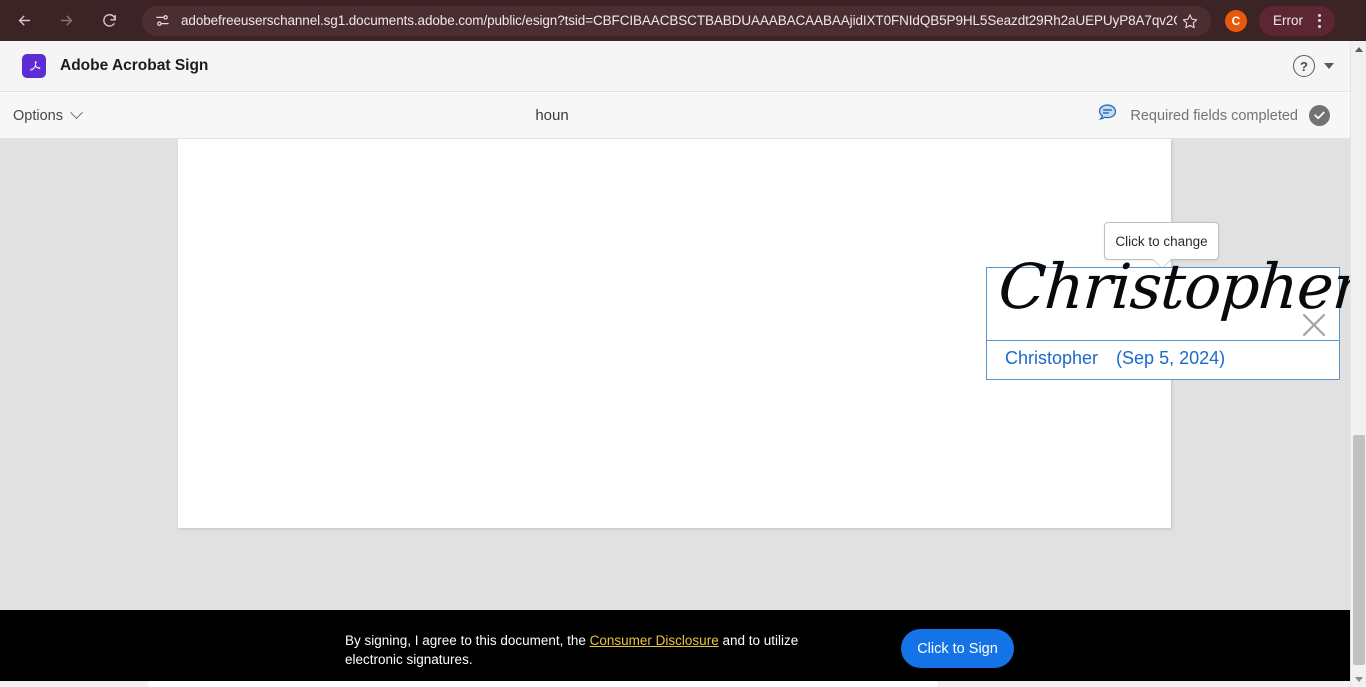 Image resolution: width=1366 pixels, height=687 pixels. I want to click on status-label: Required fields completed, so click(1214, 115).